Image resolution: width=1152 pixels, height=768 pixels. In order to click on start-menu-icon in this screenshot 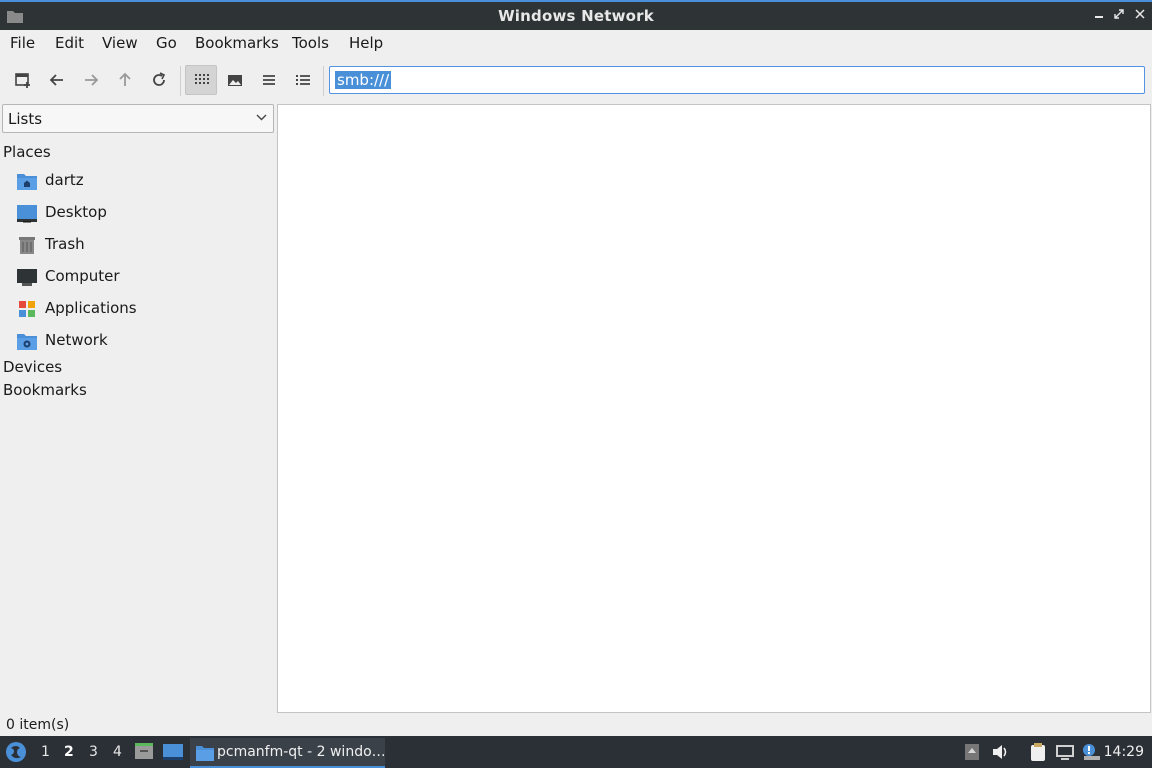, I will do `click(16, 752)`.